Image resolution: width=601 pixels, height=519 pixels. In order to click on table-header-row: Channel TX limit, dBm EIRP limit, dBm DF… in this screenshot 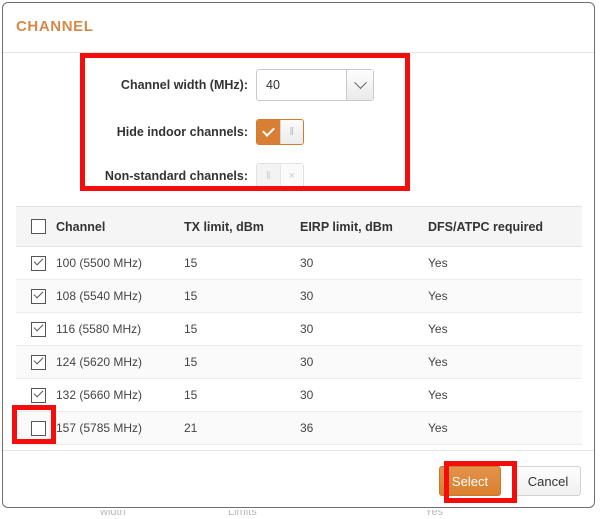, I will do `click(299, 226)`.